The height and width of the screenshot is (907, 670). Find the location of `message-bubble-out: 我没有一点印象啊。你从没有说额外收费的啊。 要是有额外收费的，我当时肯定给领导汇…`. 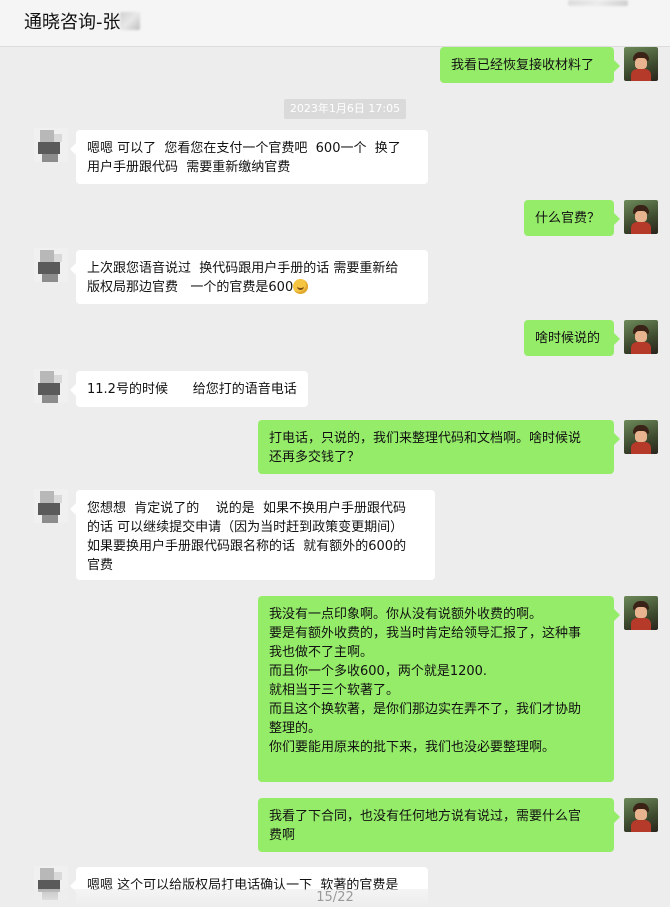

message-bubble-out: 我没有一点印象啊。你从没有说额外收费的啊。 要是有额外收费的，我当时肯定给领导汇… is located at coordinates (439, 689).